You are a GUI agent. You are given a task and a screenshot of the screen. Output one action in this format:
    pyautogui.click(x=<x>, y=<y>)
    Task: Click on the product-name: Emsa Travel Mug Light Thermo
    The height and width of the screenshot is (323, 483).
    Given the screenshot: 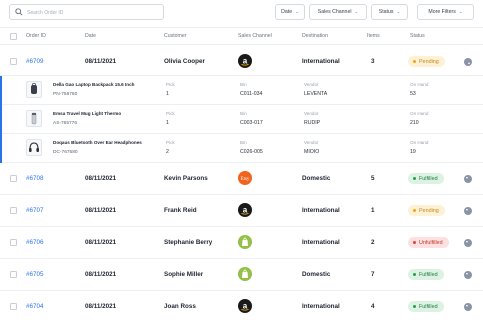 What is the action you would take?
    pyautogui.click(x=87, y=113)
    